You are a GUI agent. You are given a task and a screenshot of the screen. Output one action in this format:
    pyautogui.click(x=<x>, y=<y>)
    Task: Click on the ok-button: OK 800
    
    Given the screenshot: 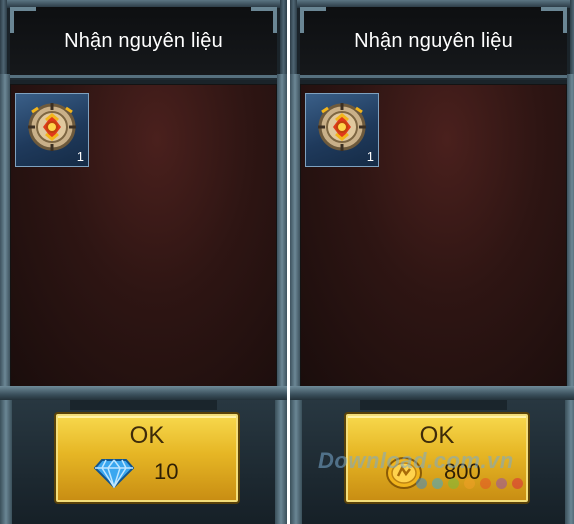 What is the action you would take?
    pyautogui.click(x=437, y=458)
    